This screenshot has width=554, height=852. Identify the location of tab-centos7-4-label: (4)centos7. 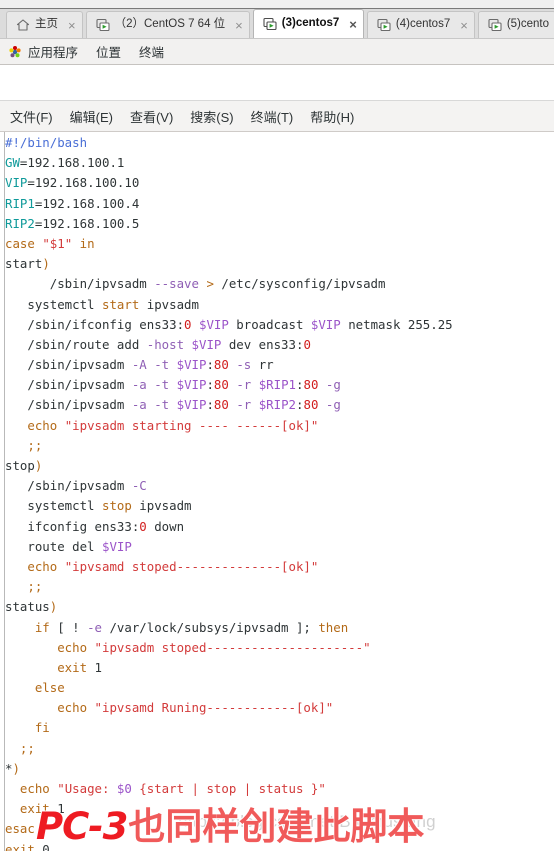
(423, 24).